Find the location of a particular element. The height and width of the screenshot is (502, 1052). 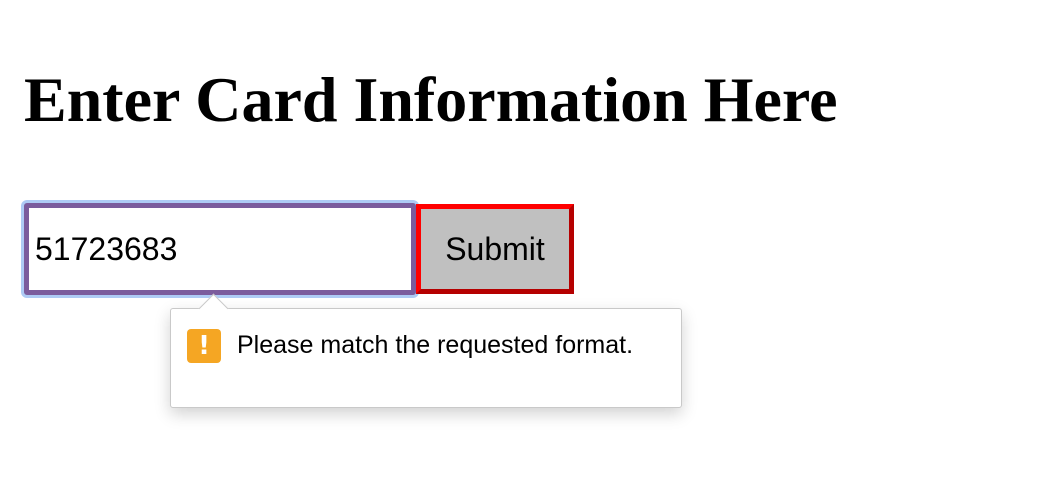

validation-message: Please match the requested format. is located at coordinates (435, 345).